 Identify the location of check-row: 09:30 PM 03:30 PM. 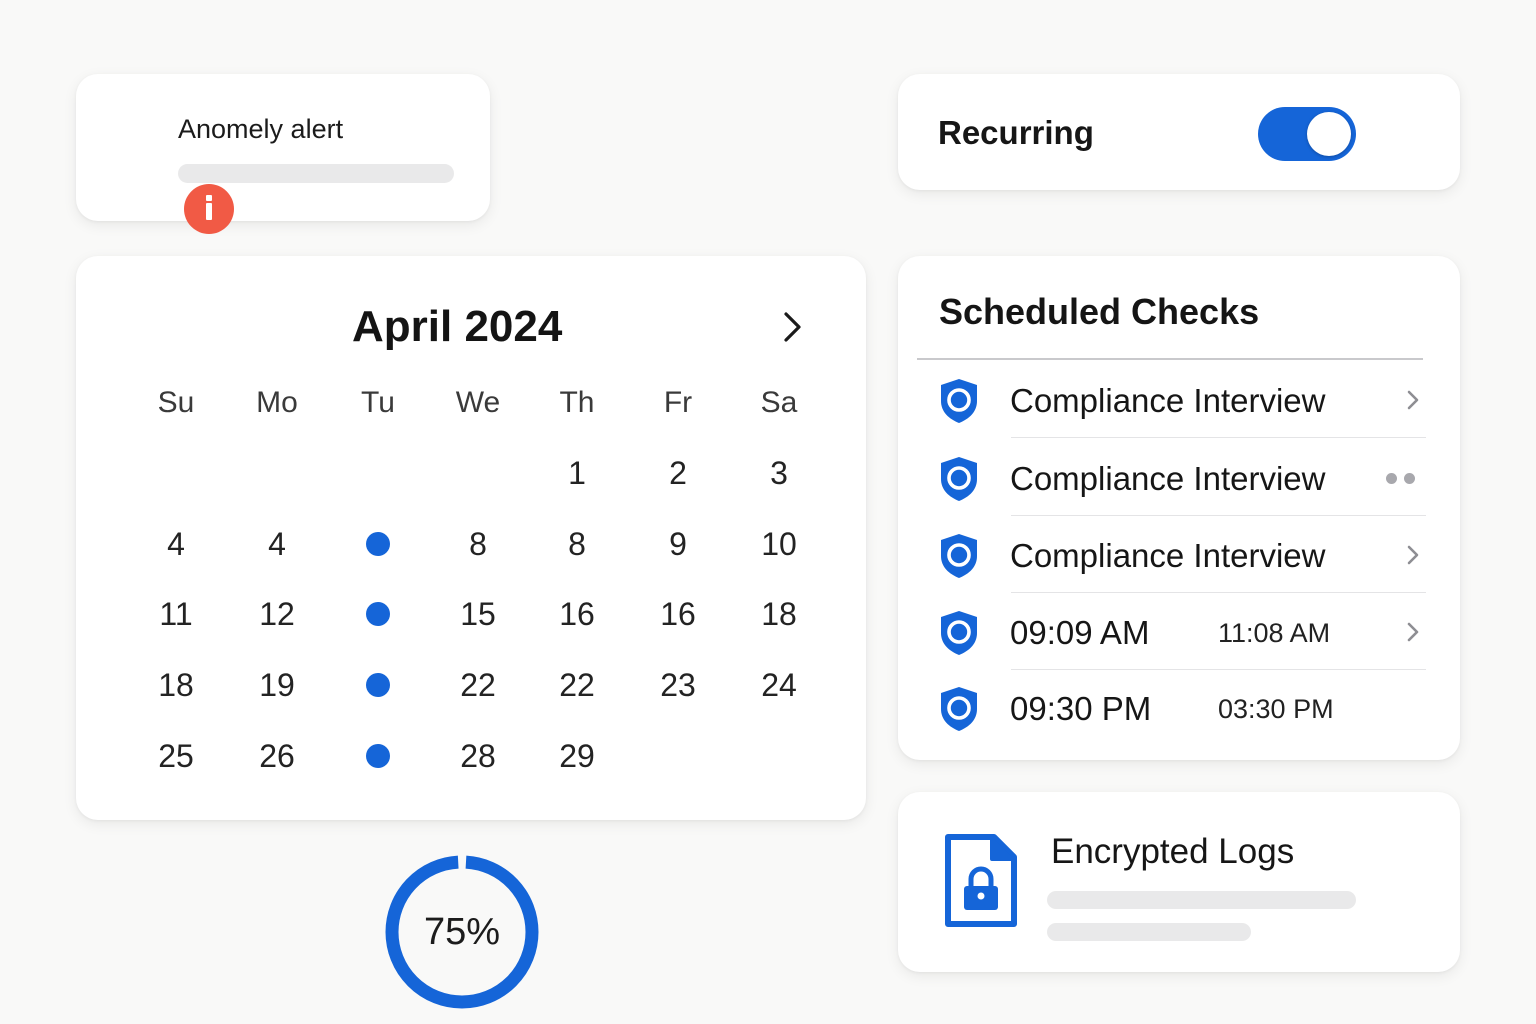
(1179, 708).